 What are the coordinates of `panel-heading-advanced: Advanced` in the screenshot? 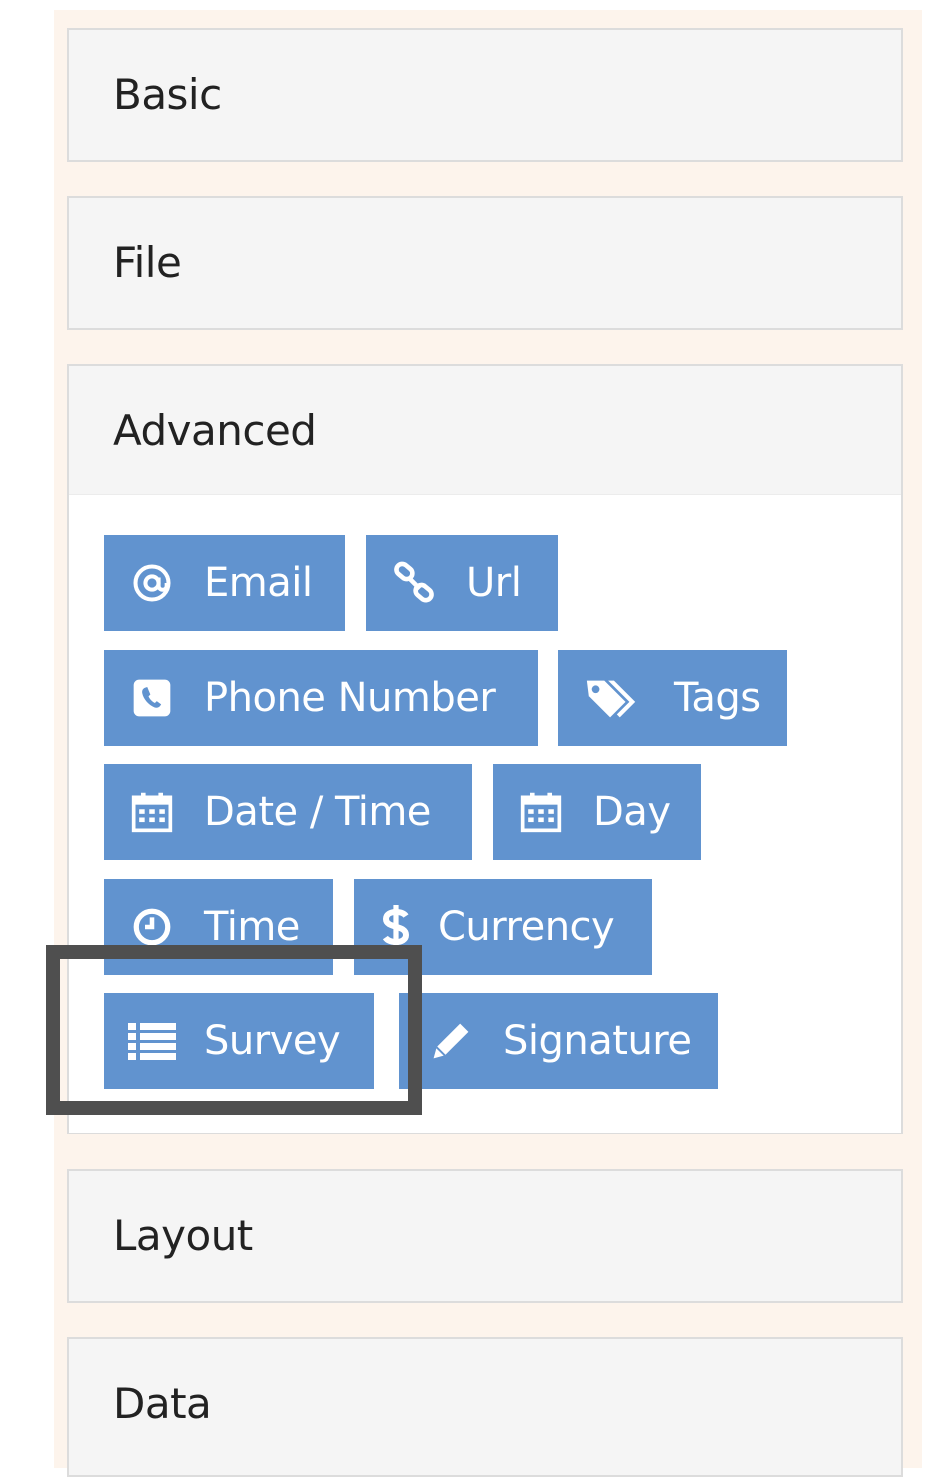 It's located at (485, 430).